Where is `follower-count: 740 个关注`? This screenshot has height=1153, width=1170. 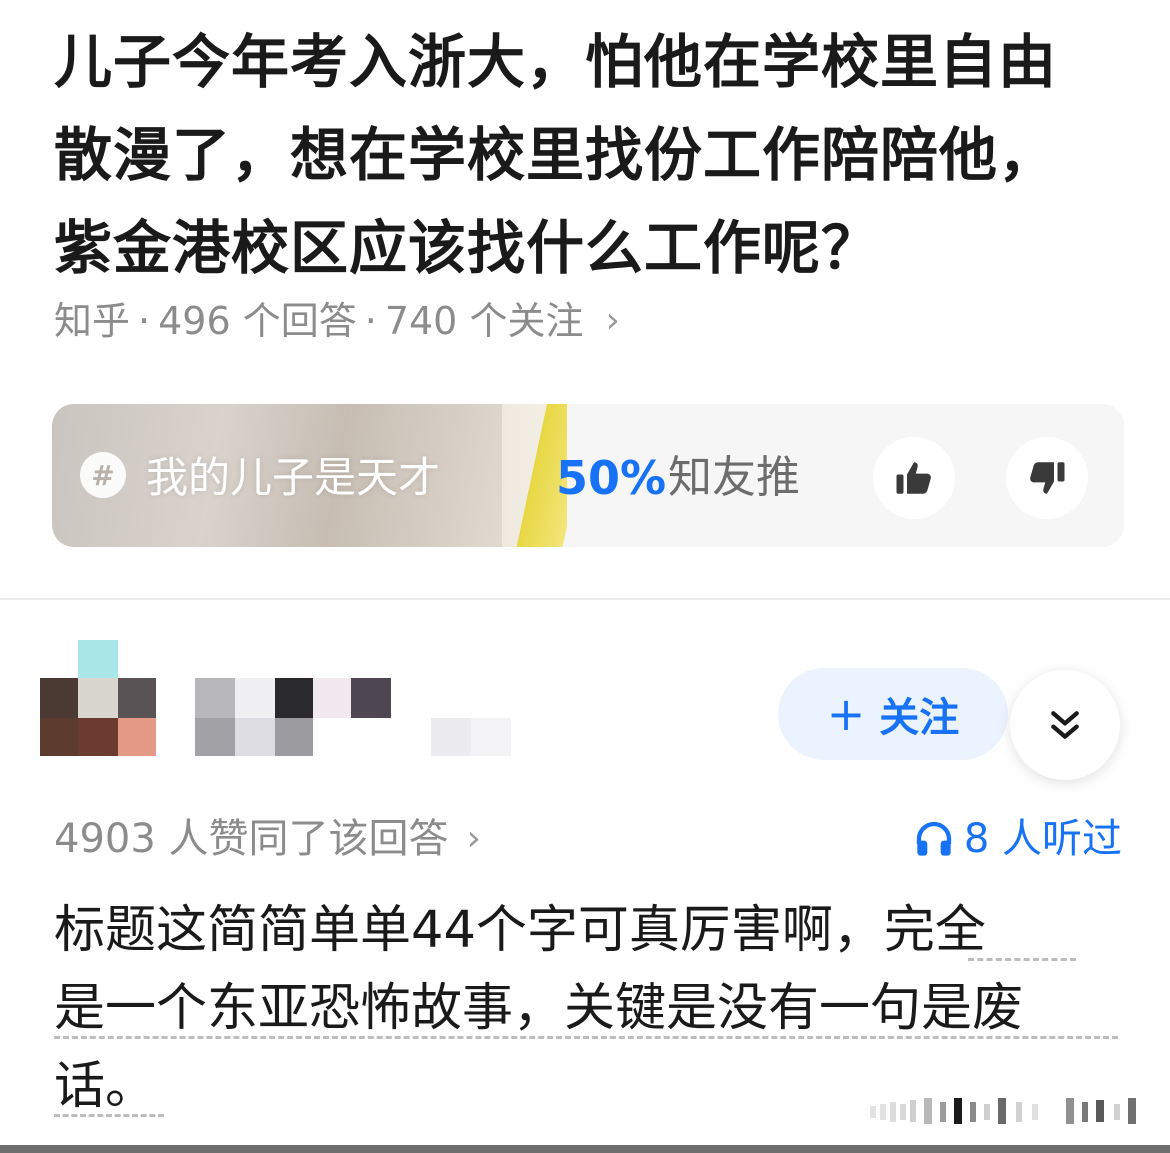
follower-count: 740 个关注 is located at coordinates (484, 321).